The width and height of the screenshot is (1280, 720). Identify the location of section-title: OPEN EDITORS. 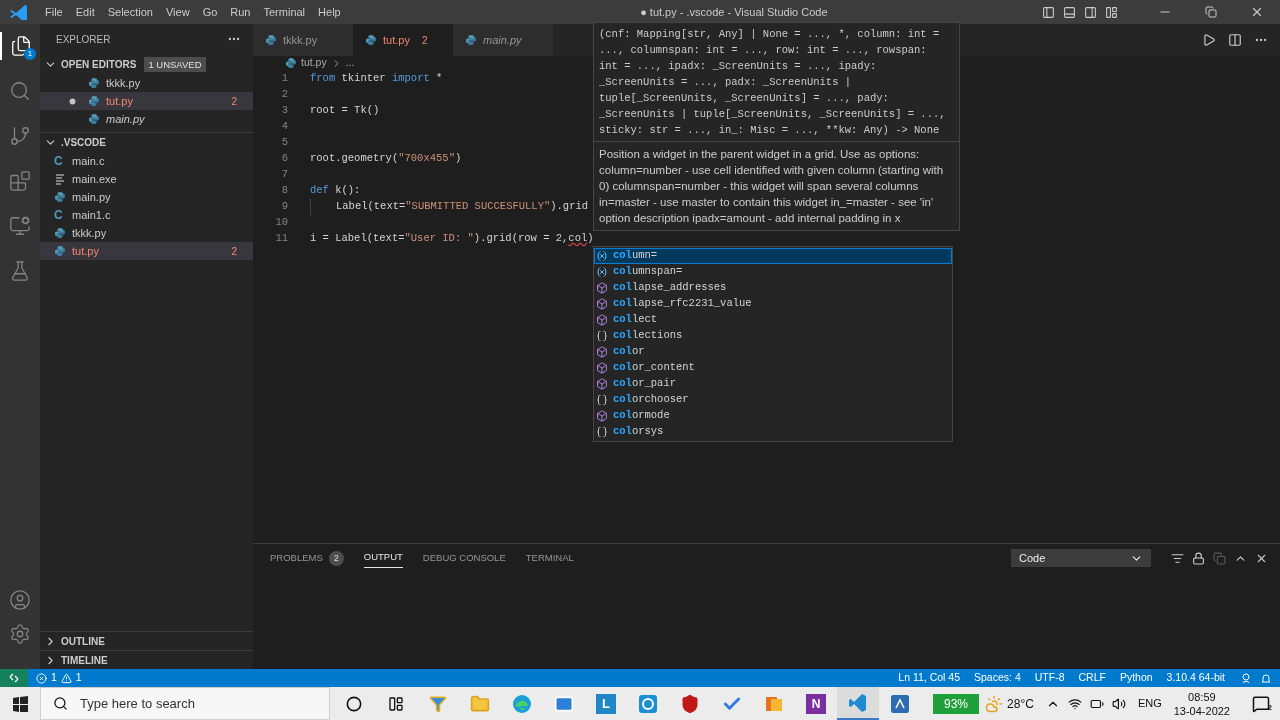
(99, 64).